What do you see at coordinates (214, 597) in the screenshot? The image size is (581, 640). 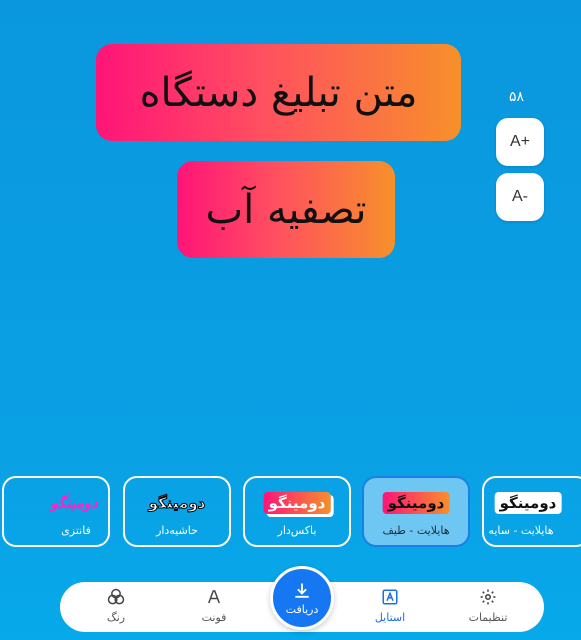 I see `font-icon` at bounding box center [214, 597].